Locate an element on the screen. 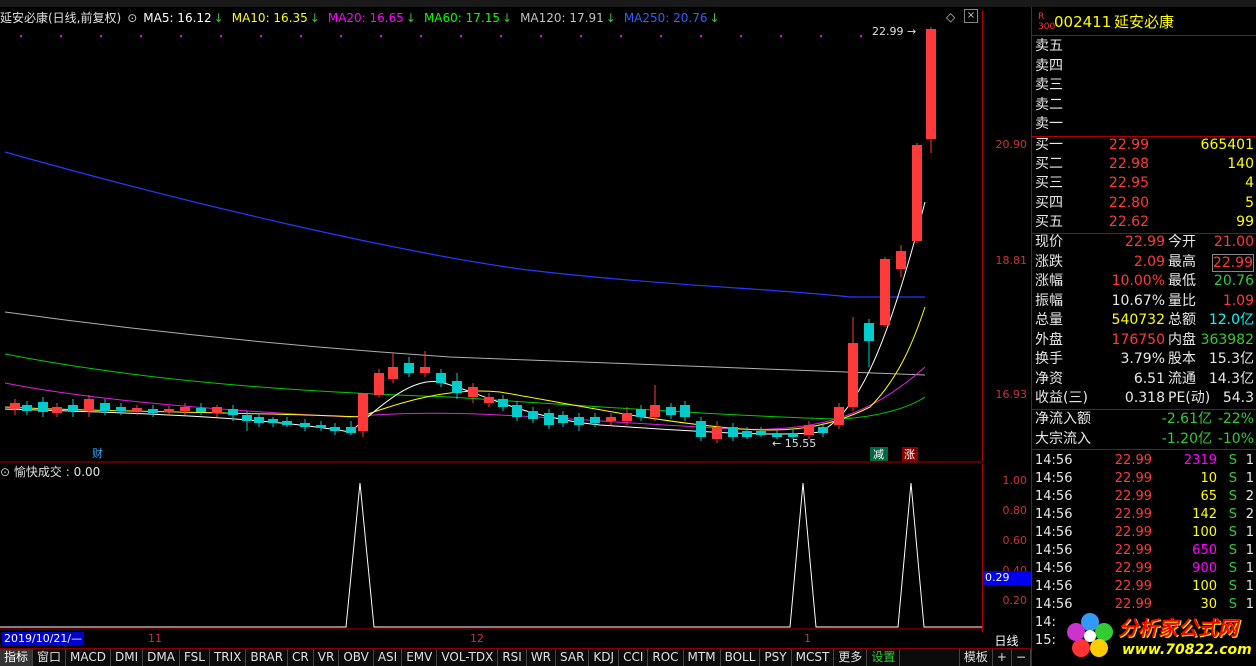 This screenshot has height=666, width=1256. tab-item: 设置 is located at coordinates (884, 657).